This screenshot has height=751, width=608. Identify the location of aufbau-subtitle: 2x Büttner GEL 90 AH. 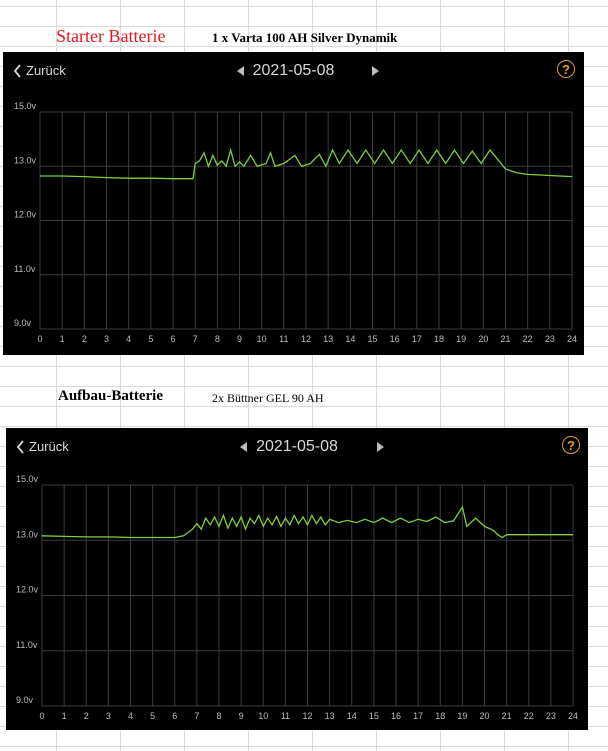
(268, 398).